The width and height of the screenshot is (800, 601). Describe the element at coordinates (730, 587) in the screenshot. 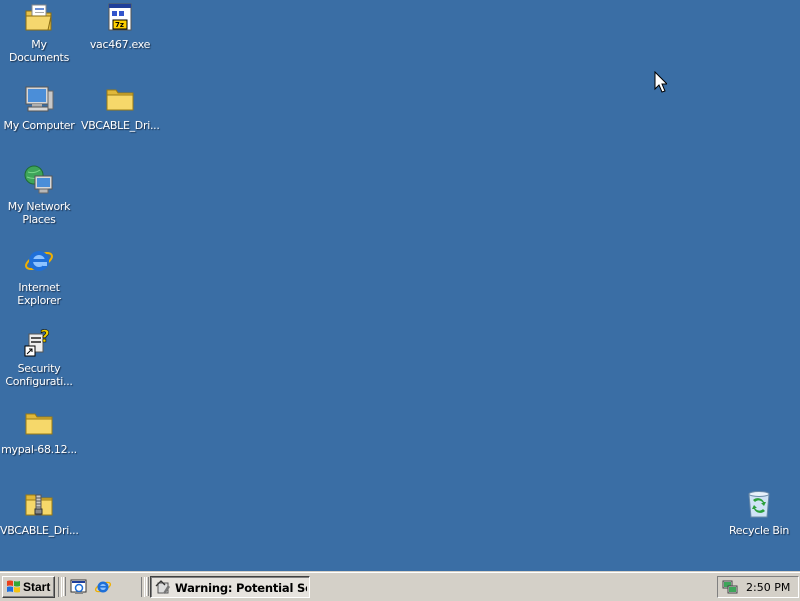

I see `network-tray-icon` at that location.